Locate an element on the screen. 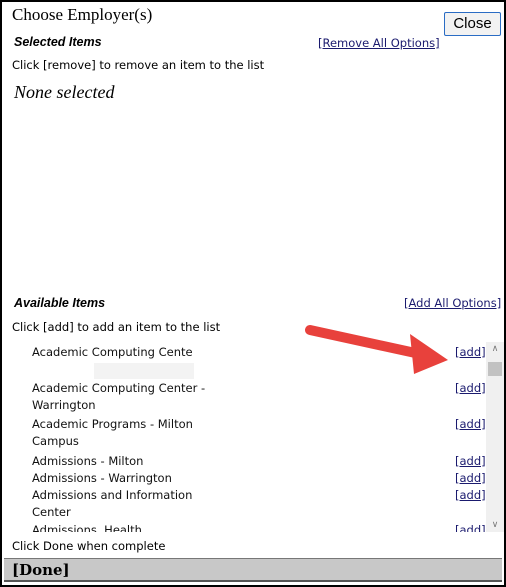 The image size is (506, 587). item-name: Academic Computing Center - Warrington is located at coordinates (119, 396).